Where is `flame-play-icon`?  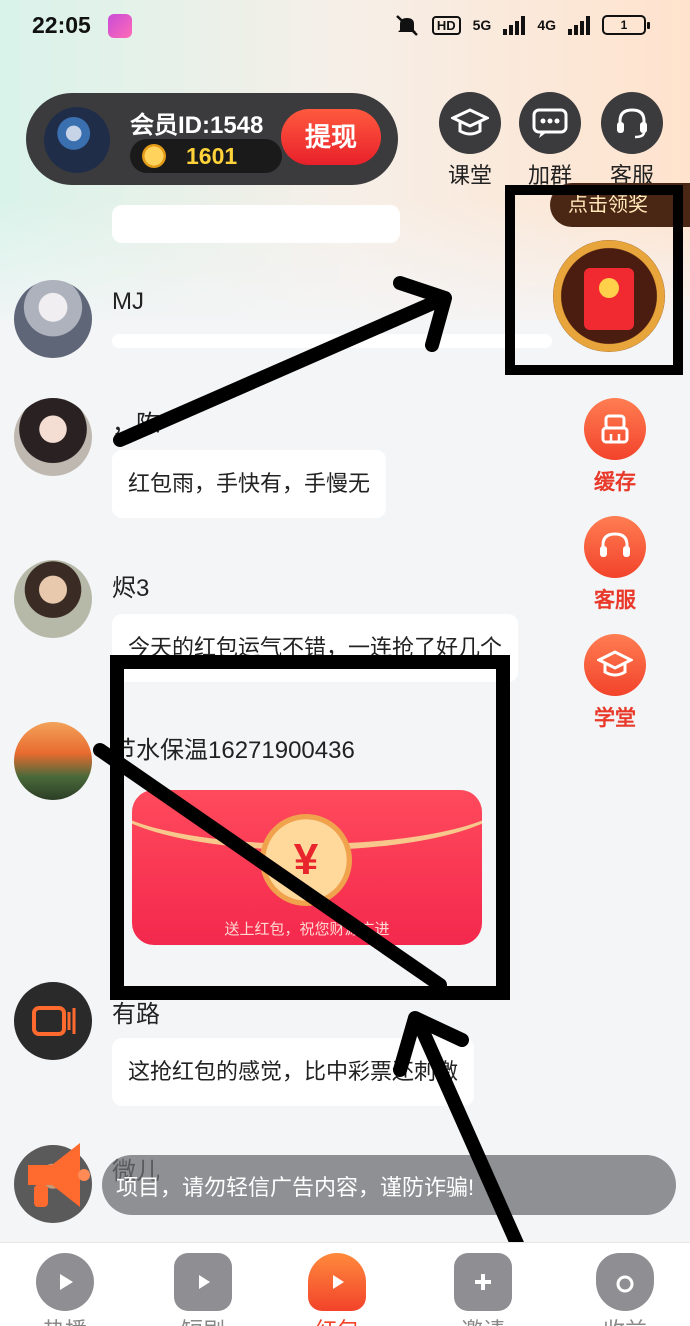
flame-play-icon is located at coordinates (65, 1282).